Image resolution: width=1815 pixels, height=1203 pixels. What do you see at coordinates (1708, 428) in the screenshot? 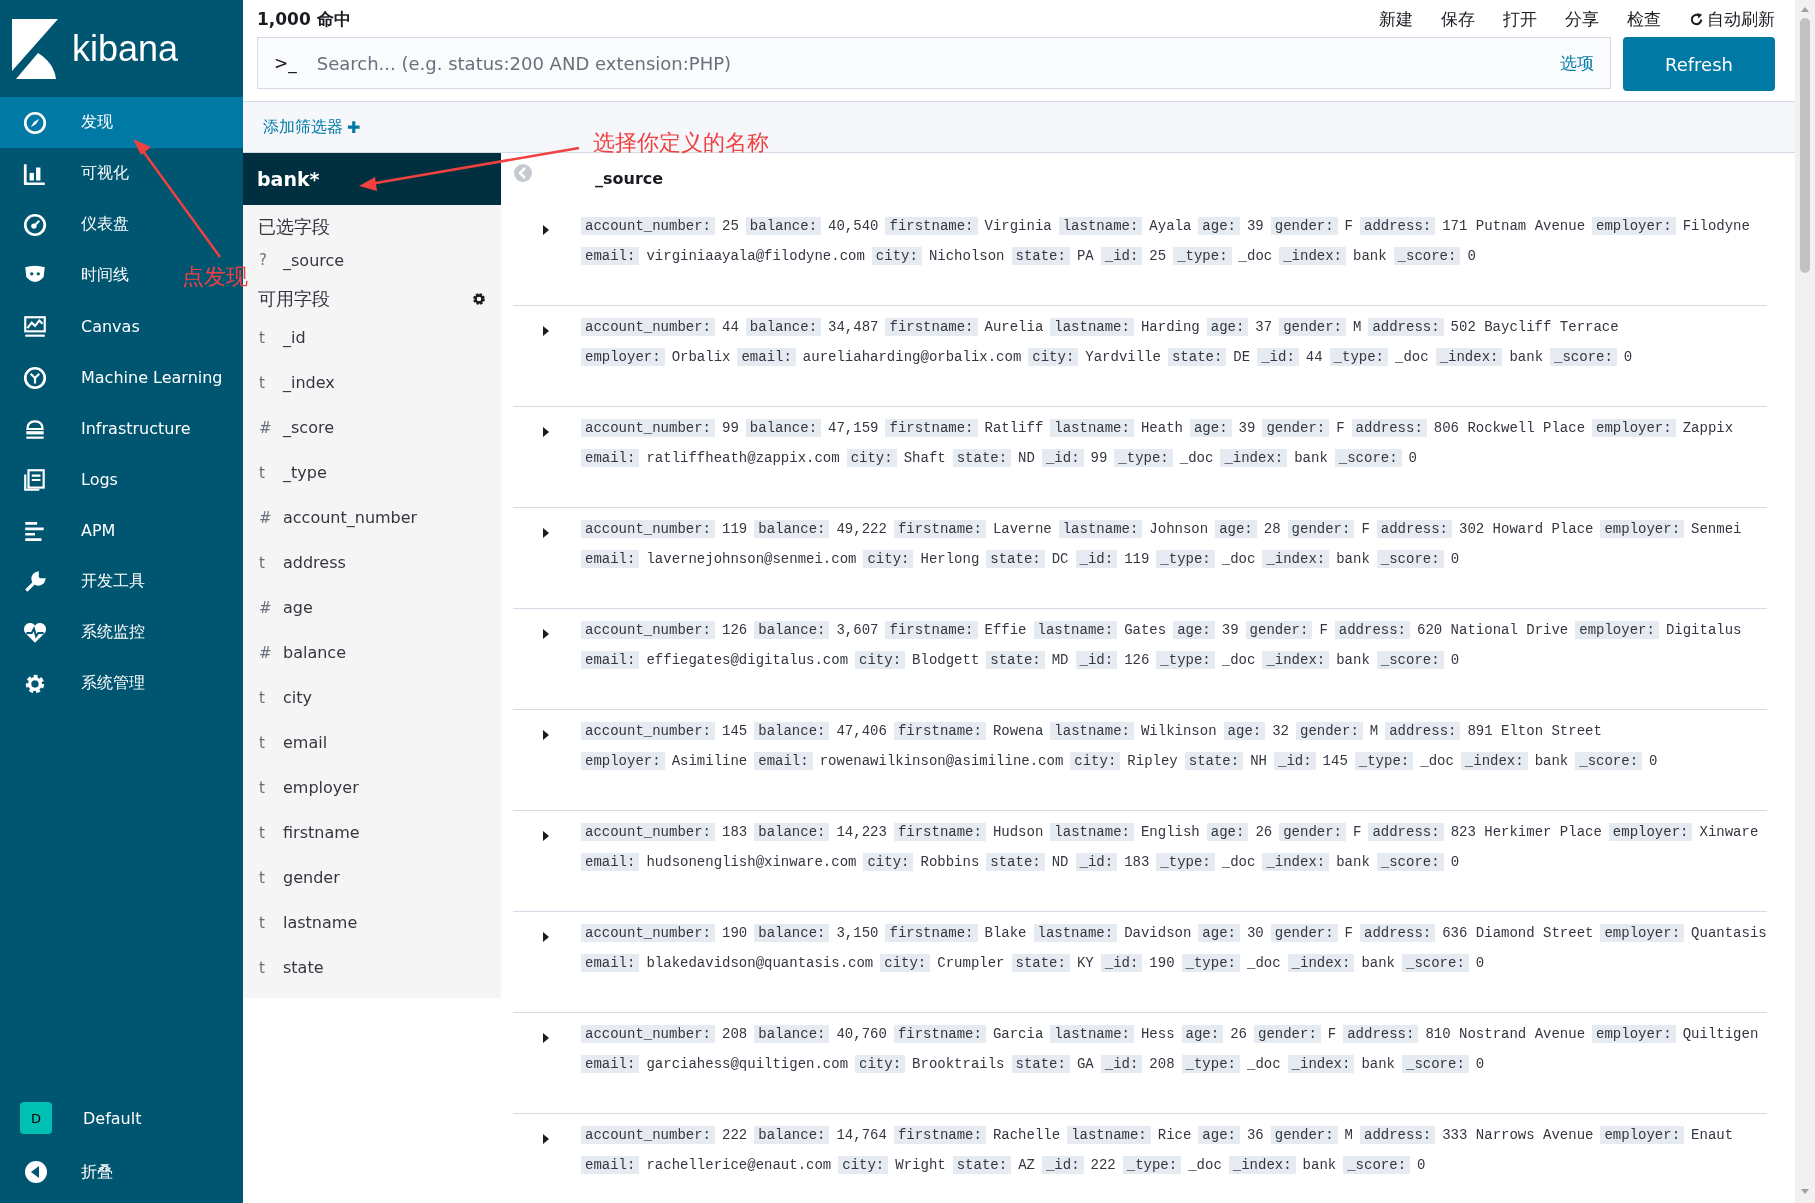
I see `field-value: Zappix` at bounding box center [1708, 428].